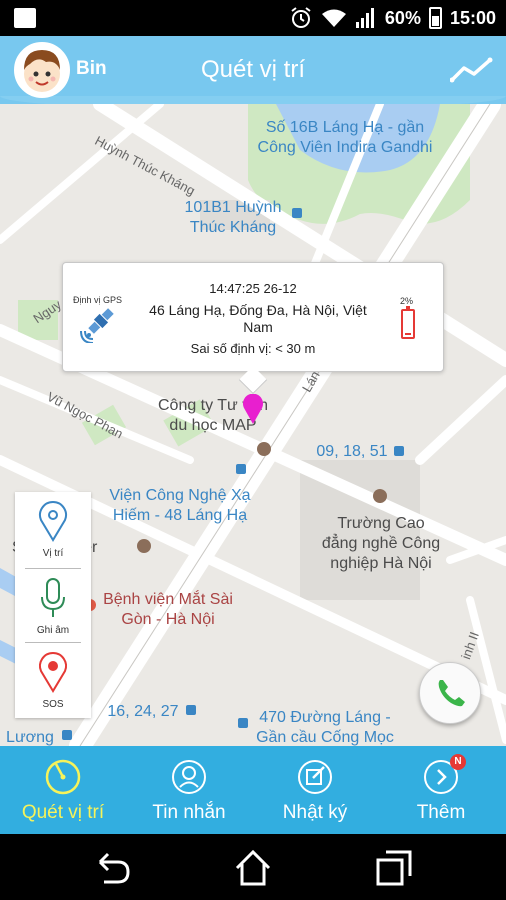 Image resolution: width=506 pixels, height=900 pixels. I want to click on signal-icon, so click(364, 18).